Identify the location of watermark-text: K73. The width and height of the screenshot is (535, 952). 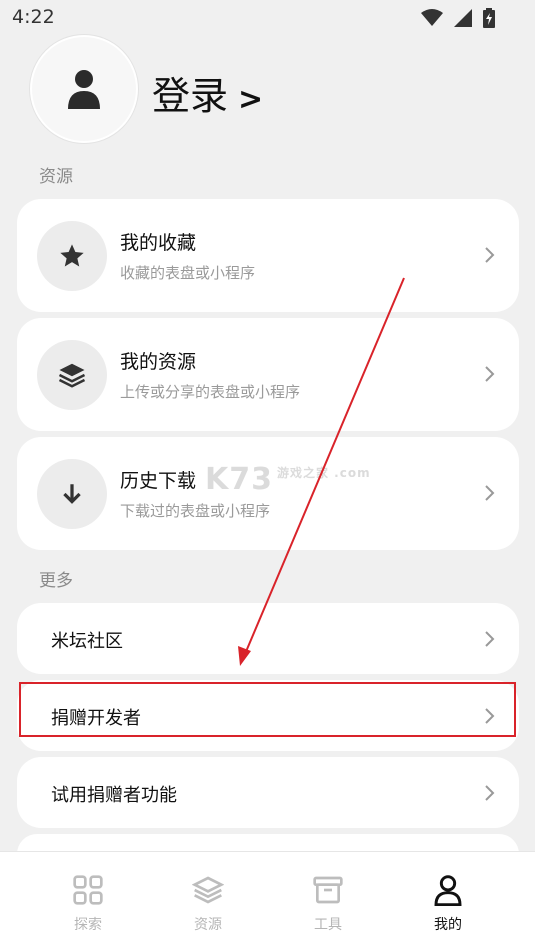
(239, 479).